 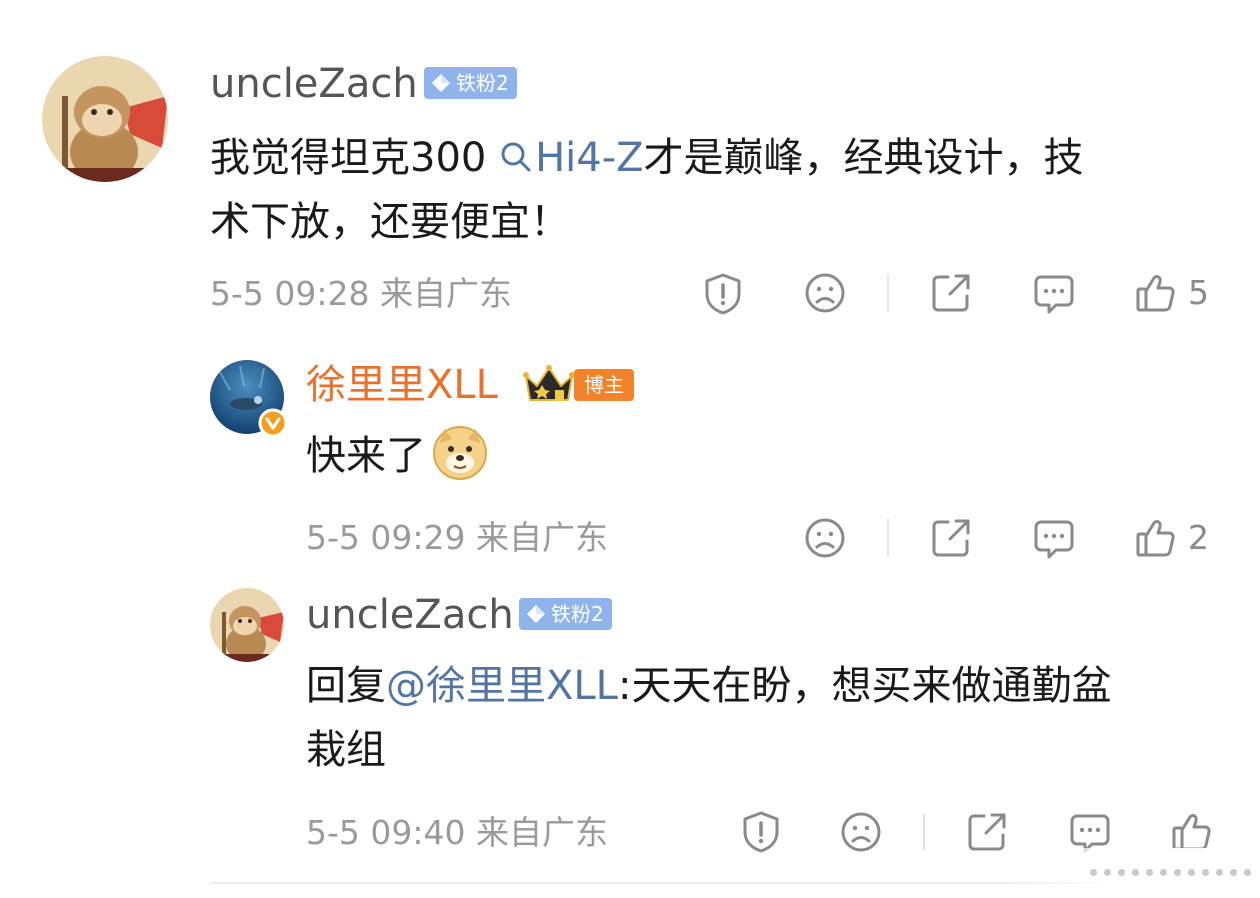 What do you see at coordinates (273, 423) in the screenshot?
I see `verified-v-icon` at bounding box center [273, 423].